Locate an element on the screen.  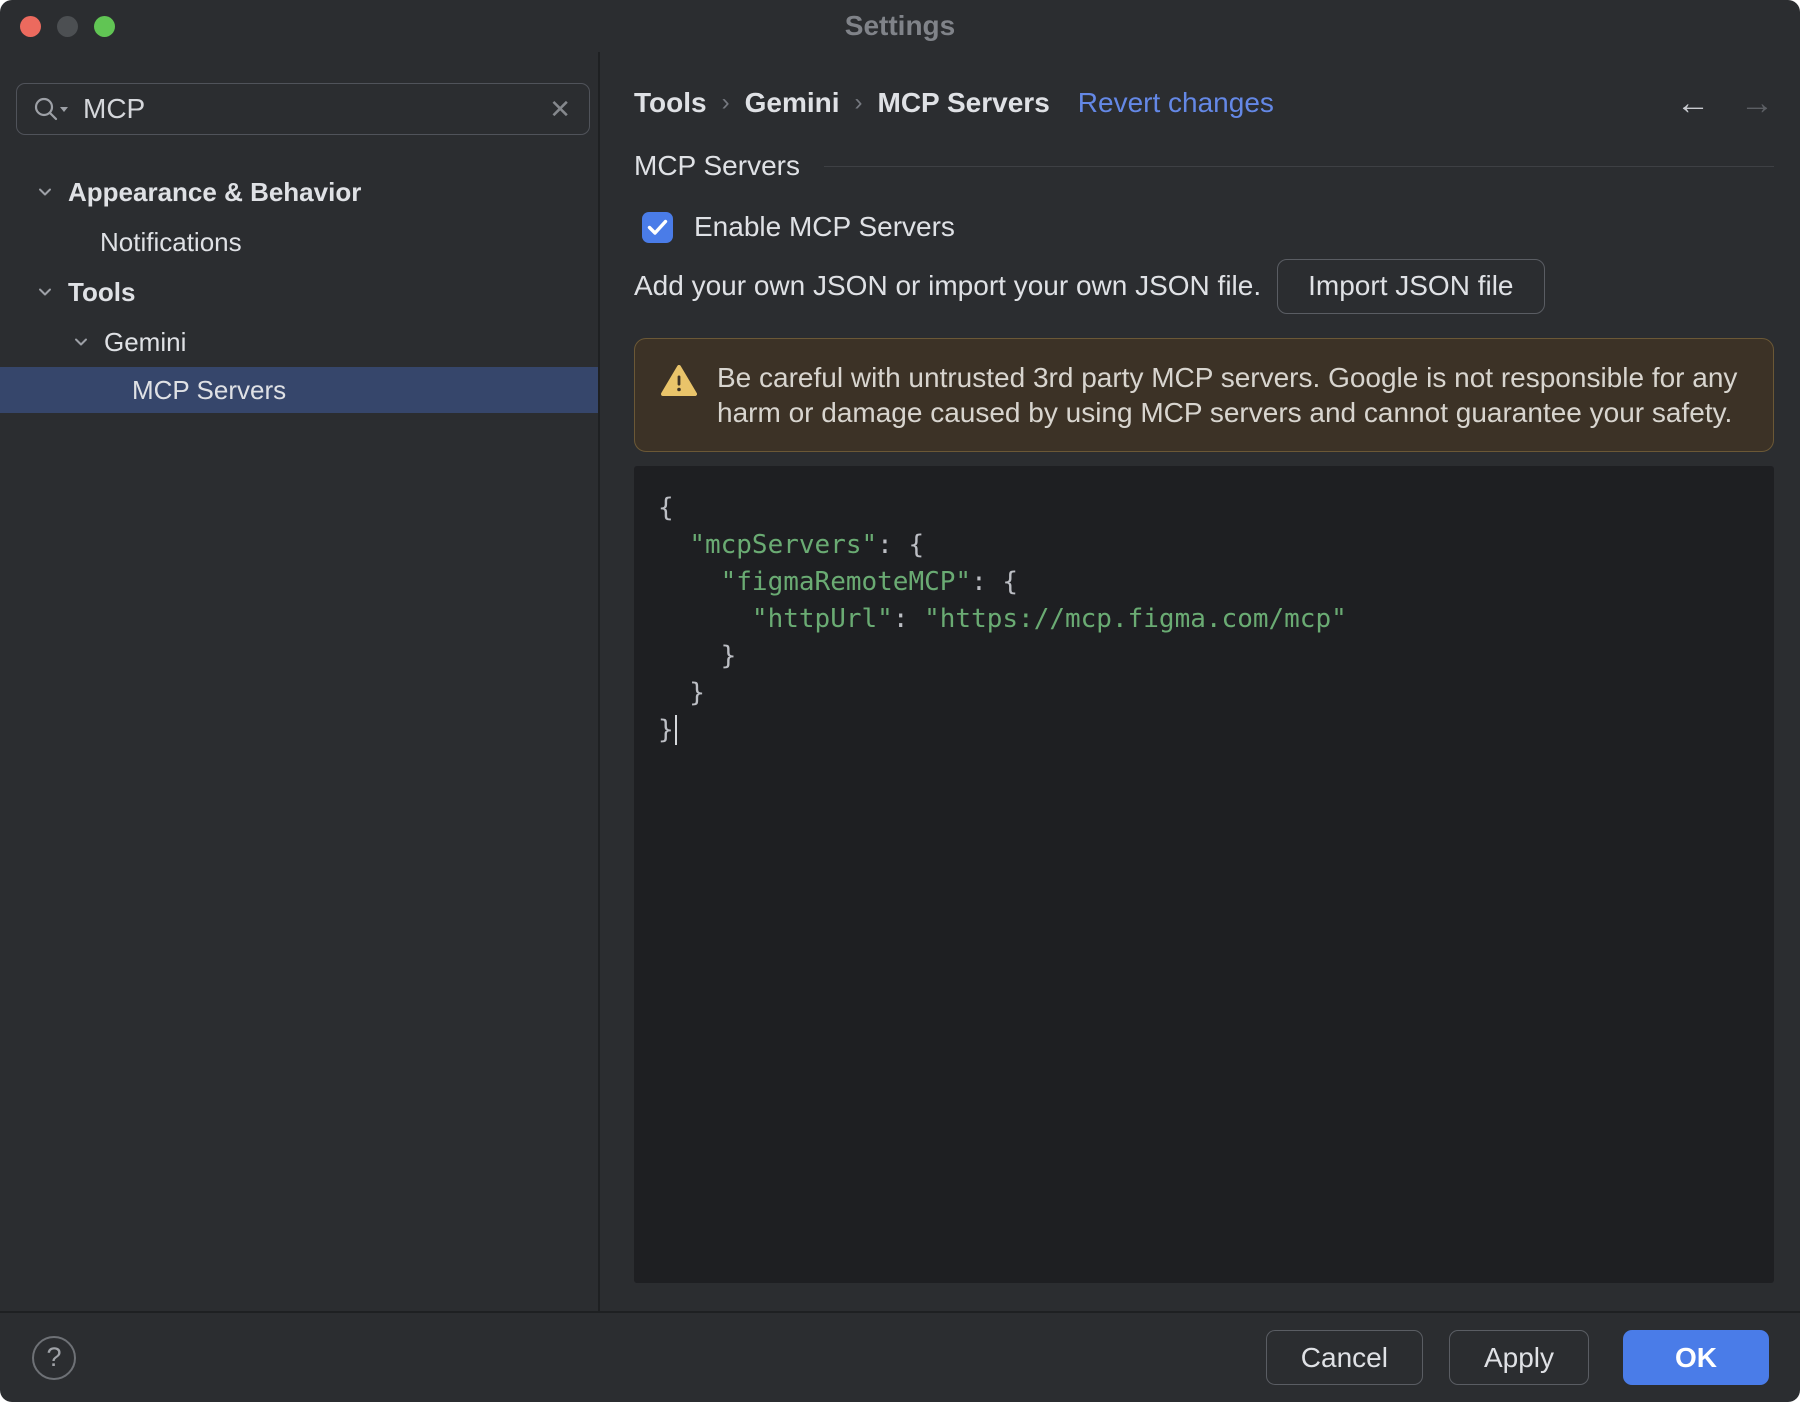
sidebar-item-appearance-behavior: Appearance & Behavior is located at coordinates (299, 192).